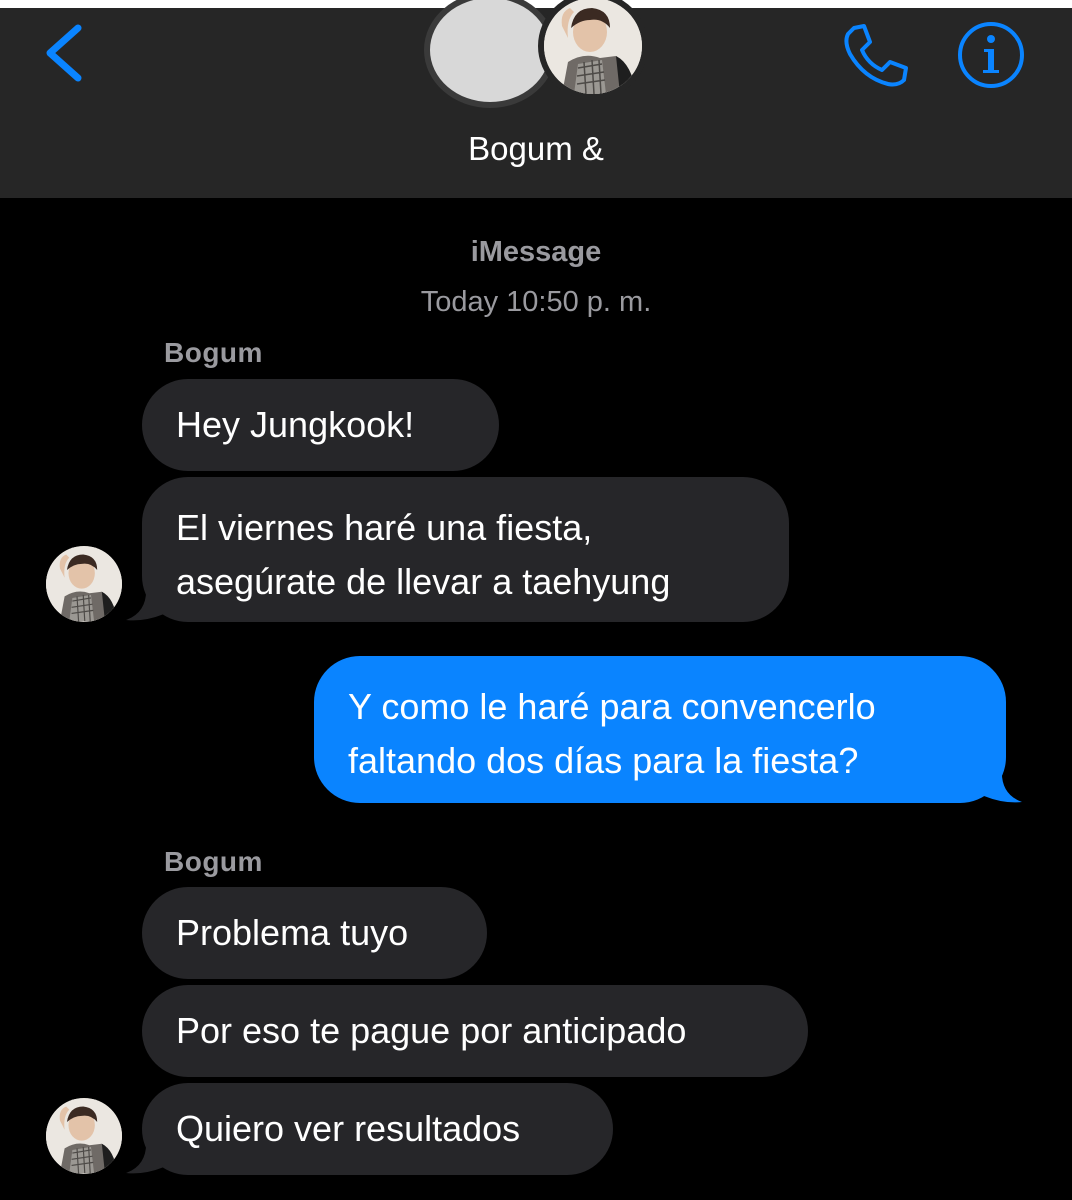  What do you see at coordinates (536, 302) in the screenshot?
I see `conversation-timestamp: Today 10:50 p. m.` at bounding box center [536, 302].